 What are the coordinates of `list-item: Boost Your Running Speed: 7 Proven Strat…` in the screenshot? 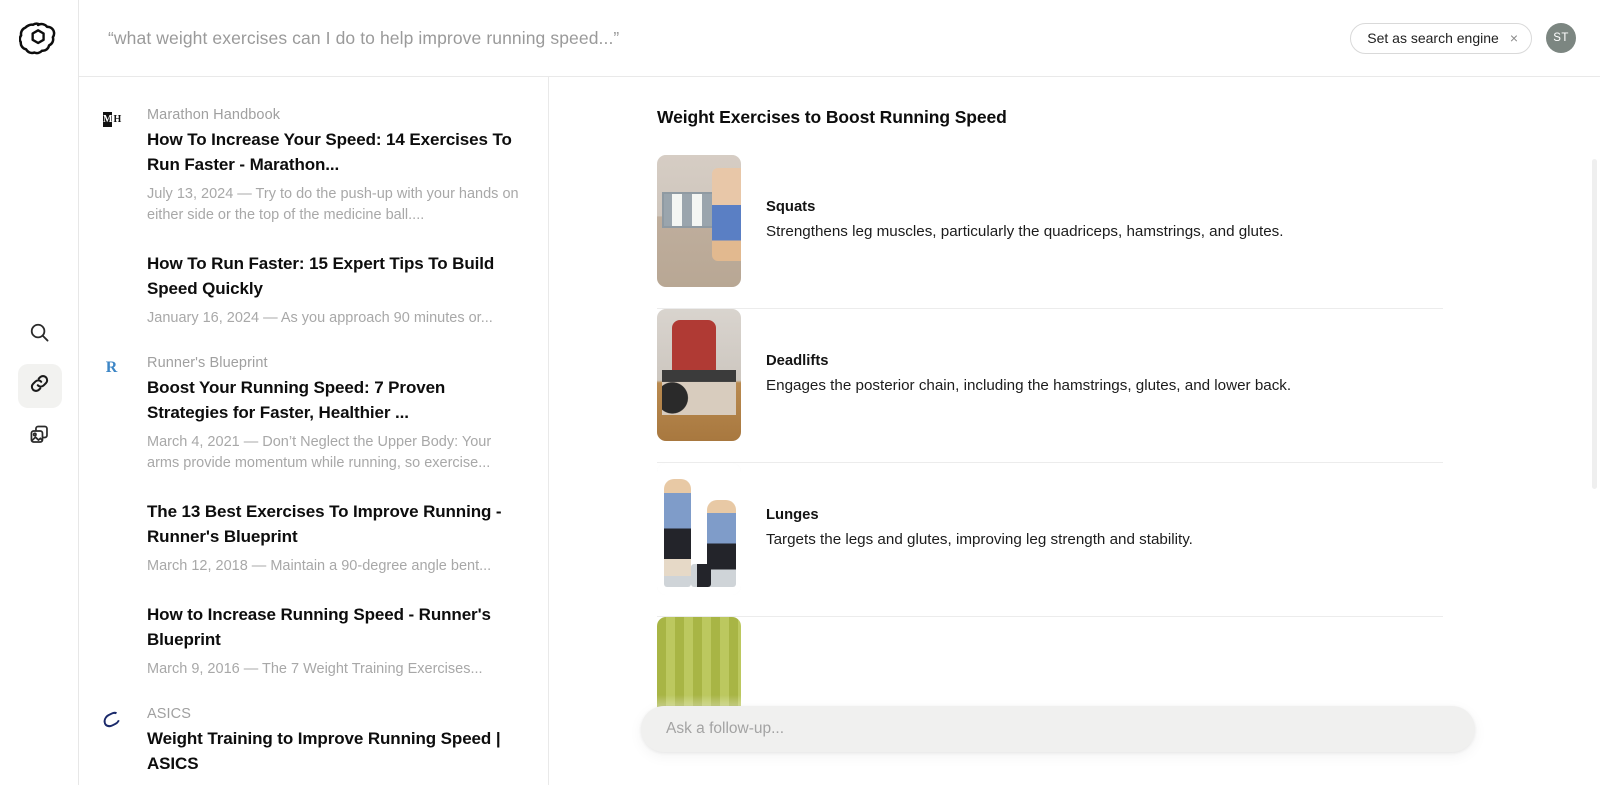 It's located at (334, 425).